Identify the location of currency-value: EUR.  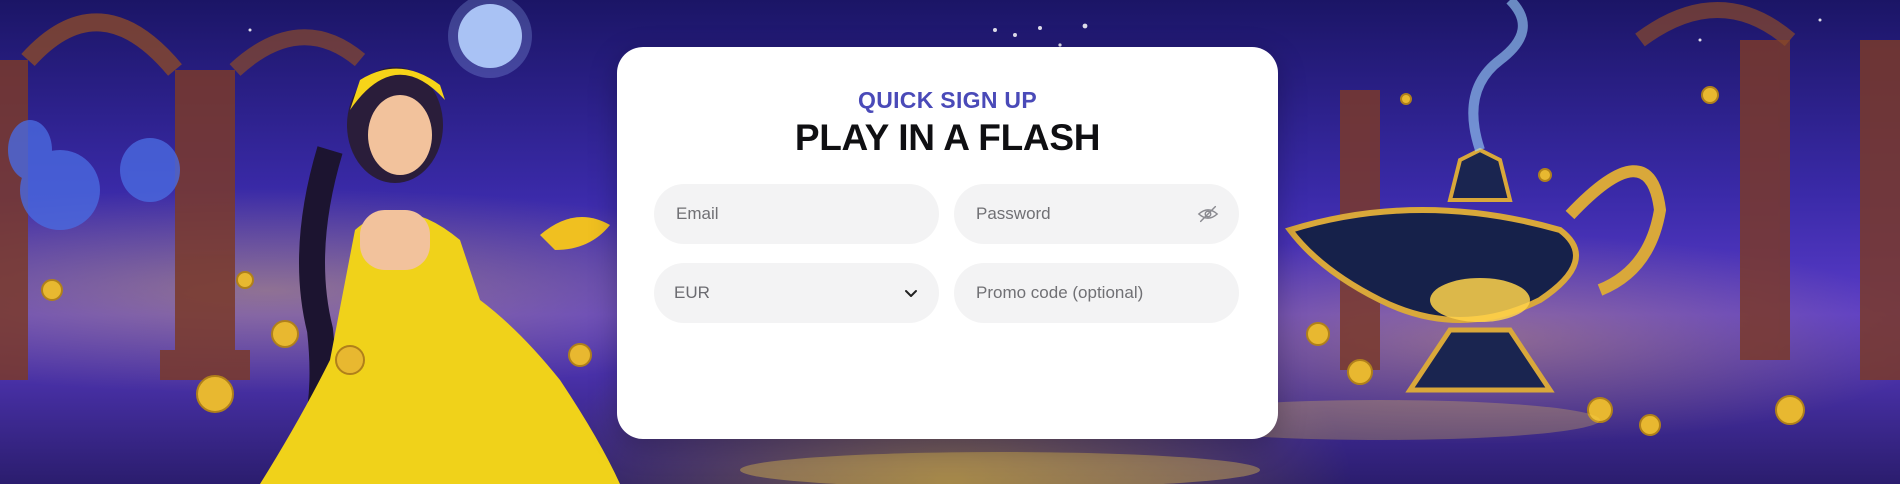
(692, 292).